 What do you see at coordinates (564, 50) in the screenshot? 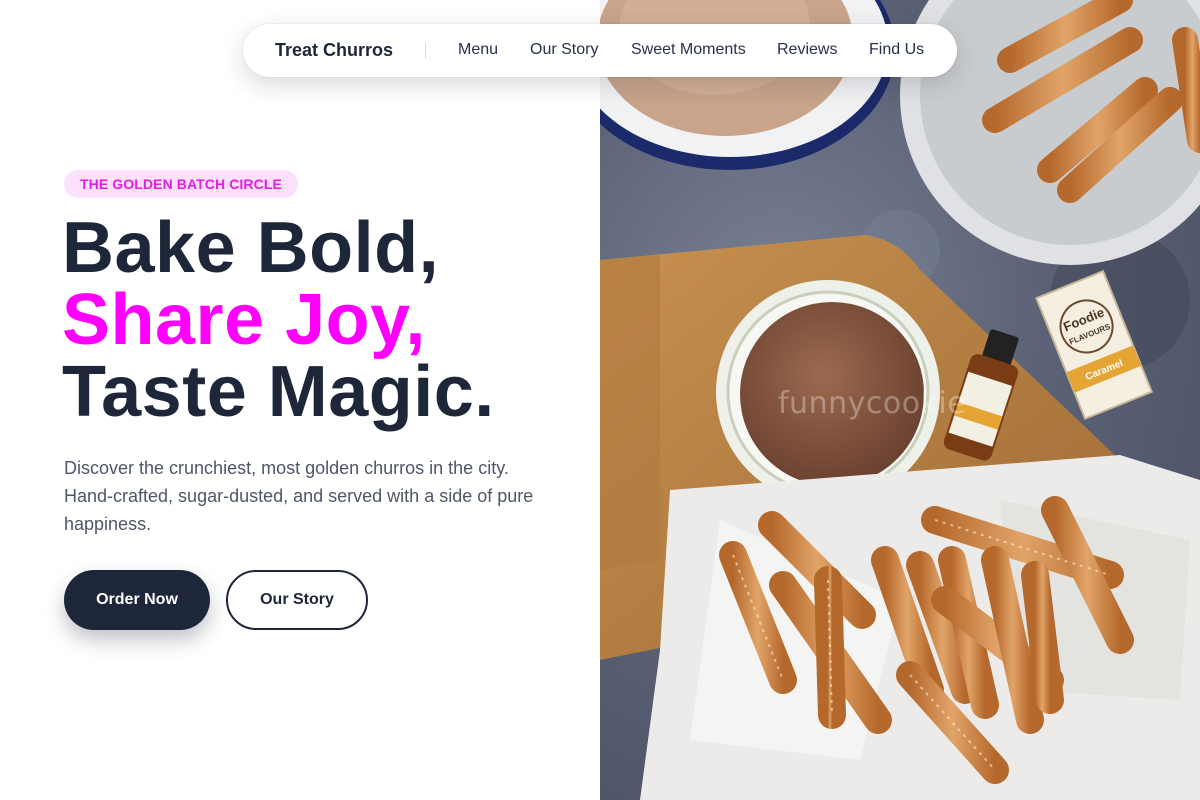
I see `nav-link-our-story: Our Story` at bounding box center [564, 50].